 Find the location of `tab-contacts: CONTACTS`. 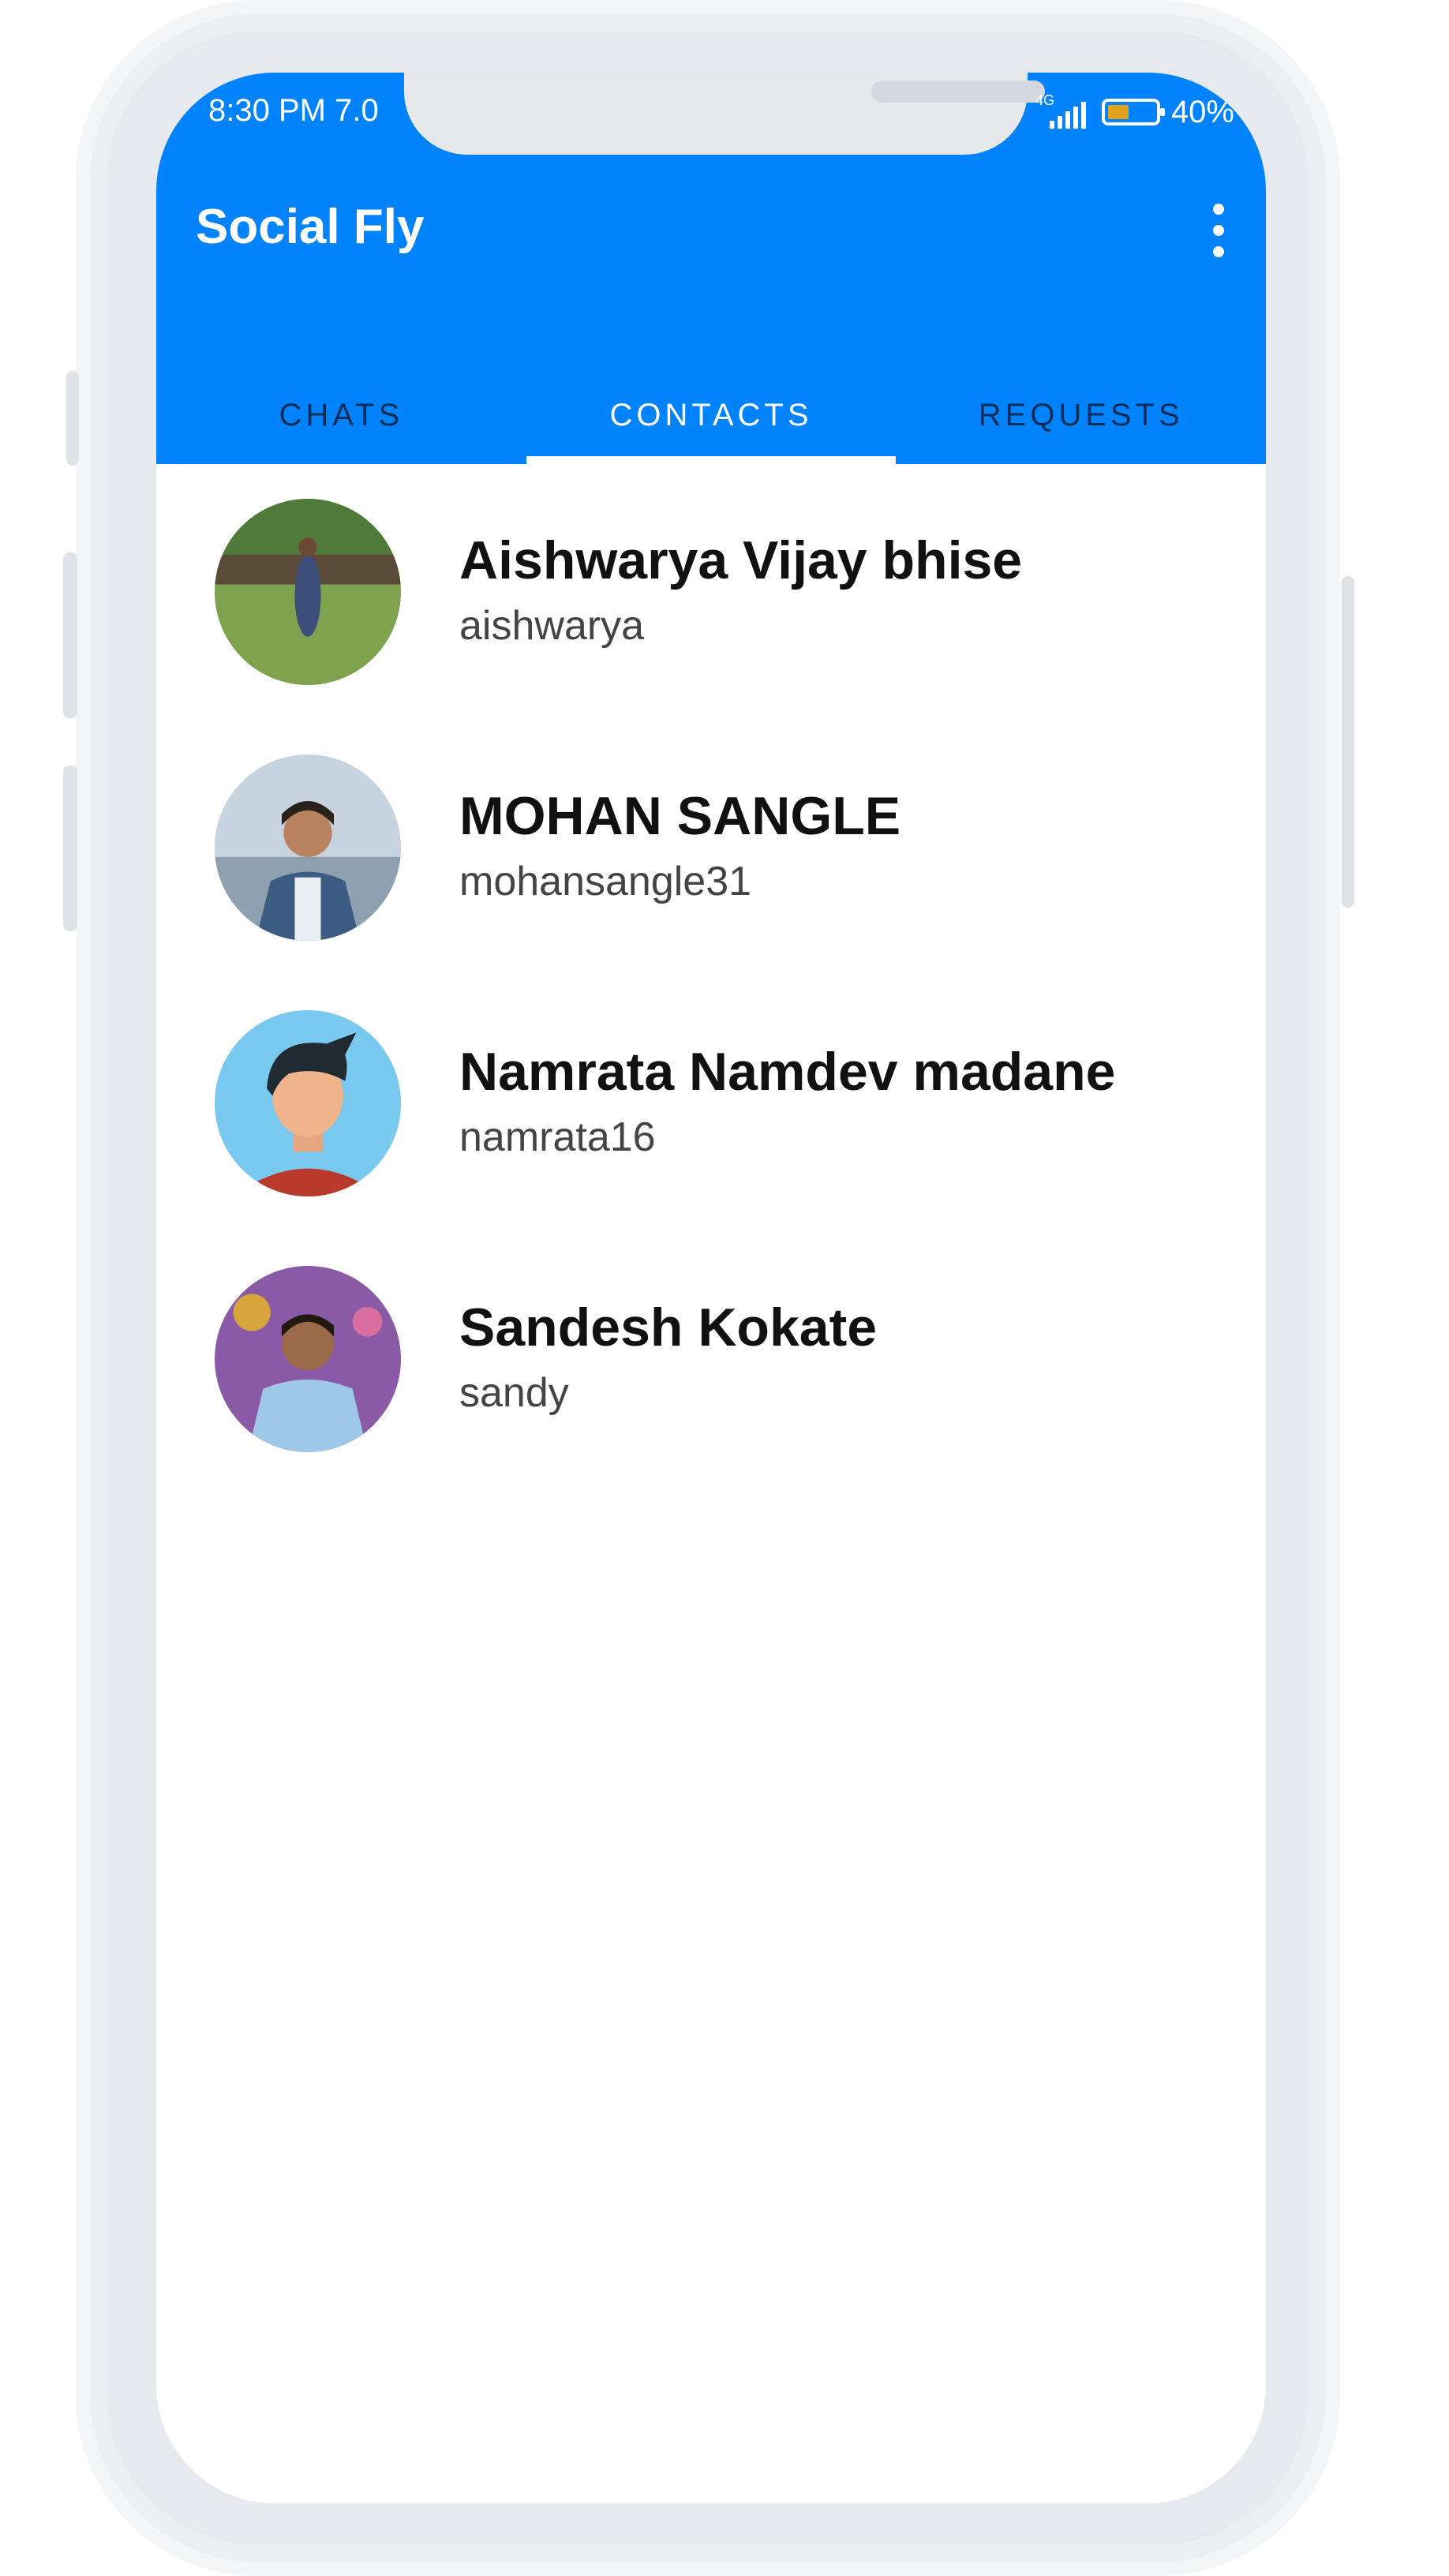

tab-contacts: CONTACTS is located at coordinates (711, 415).